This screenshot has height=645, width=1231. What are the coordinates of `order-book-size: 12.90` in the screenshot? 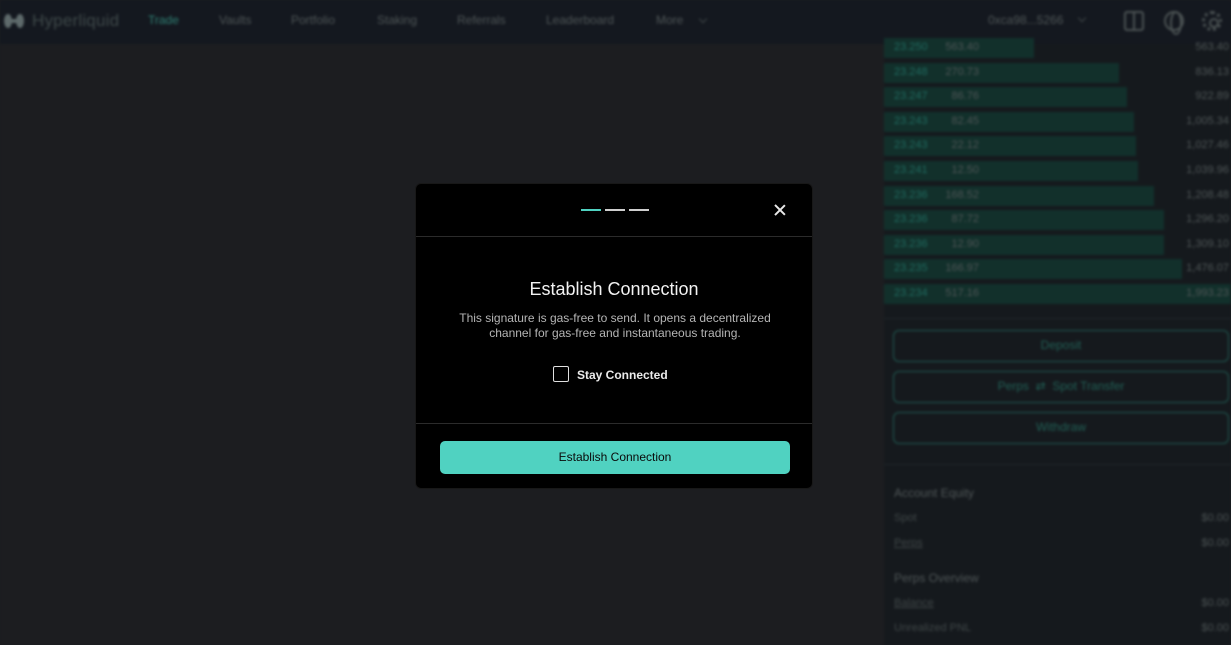 It's located at (965, 243).